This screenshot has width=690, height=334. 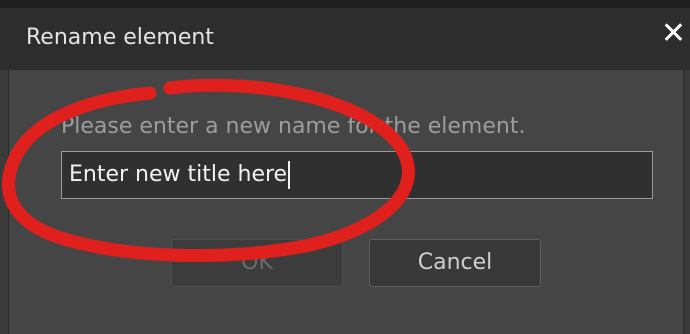 I want to click on text-caret, so click(x=289, y=175).